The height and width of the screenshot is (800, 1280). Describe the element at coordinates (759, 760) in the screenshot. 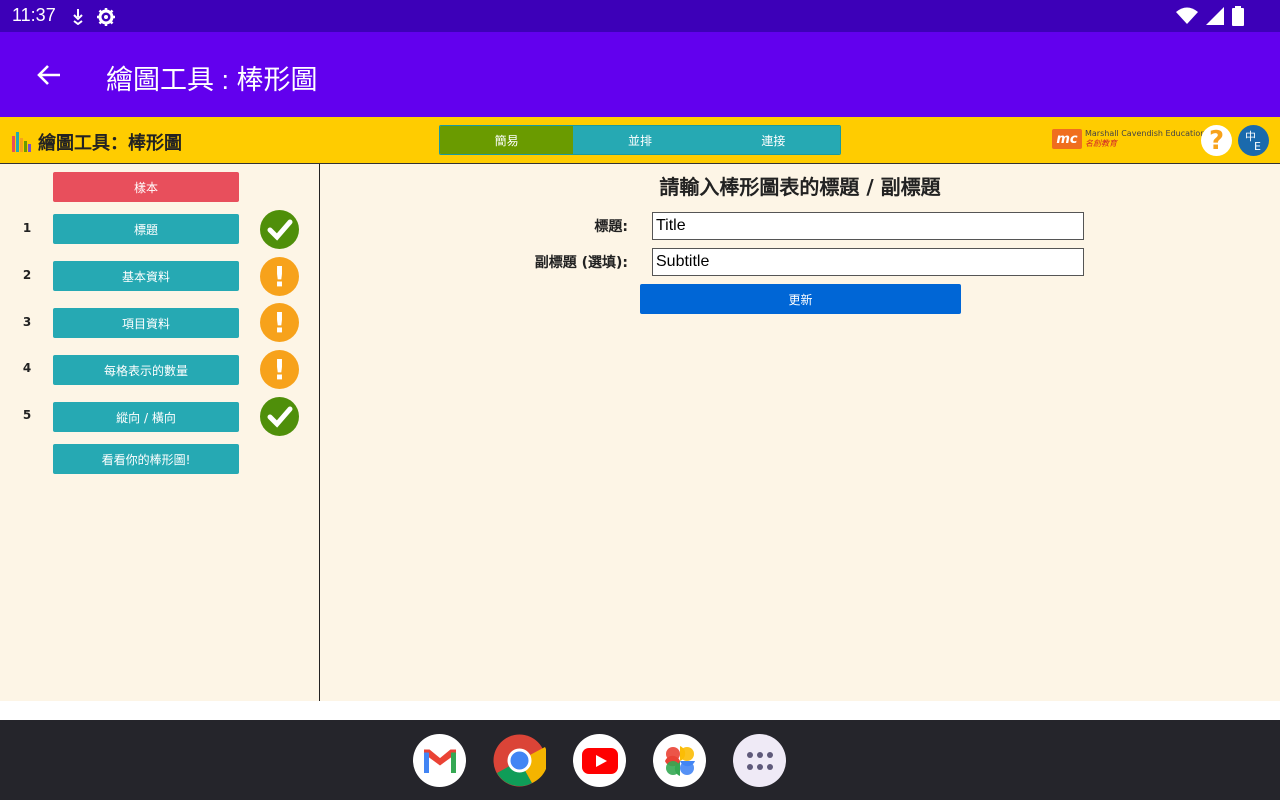

I see `app-drawer-icon` at that location.